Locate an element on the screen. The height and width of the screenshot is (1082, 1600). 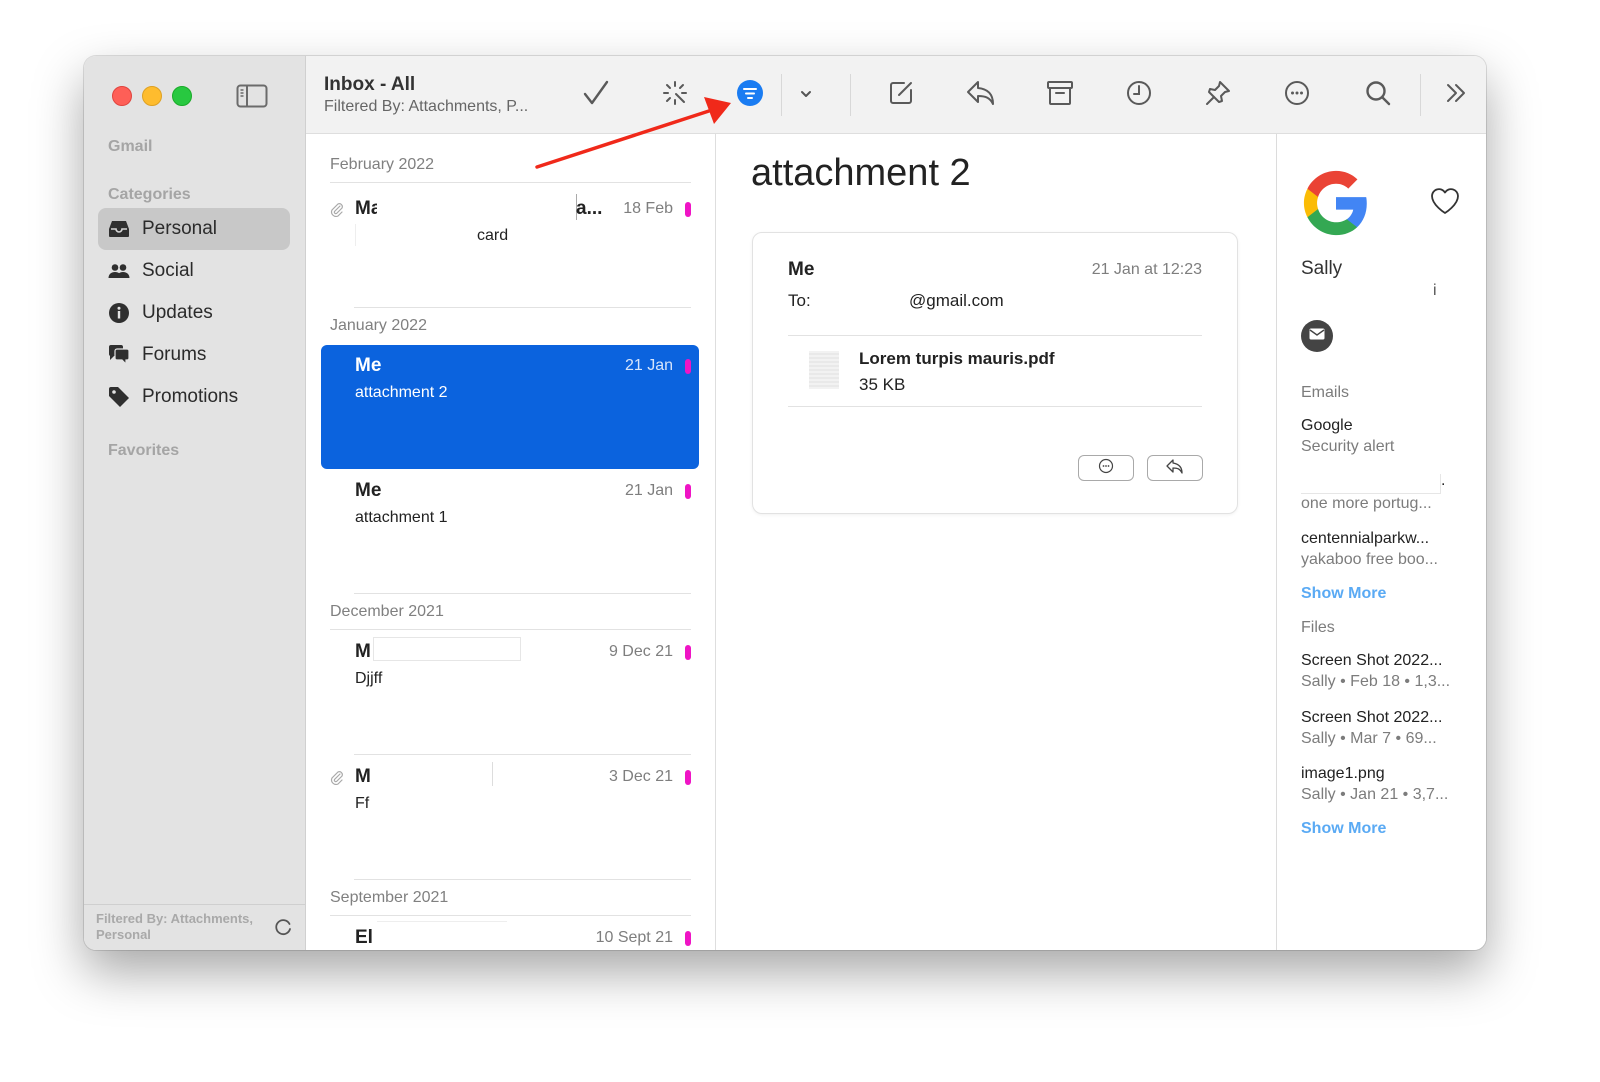
message-subject: Ff is located at coordinates (362, 803).